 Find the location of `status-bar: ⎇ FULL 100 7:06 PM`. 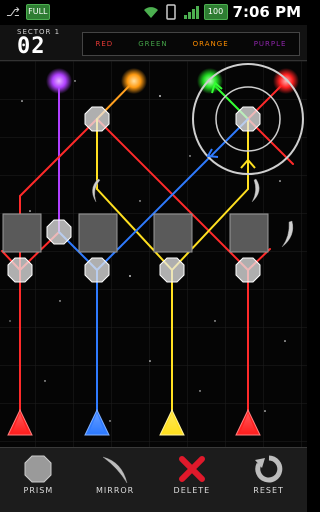

status-bar: ⎇ FULL 100 7:06 PM is located at coordinates (153, 12).